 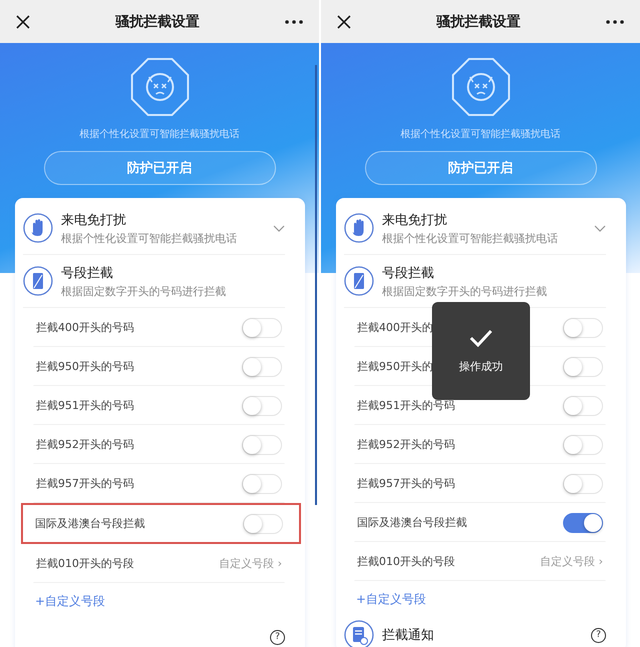 I want to click on row-label: 拦截950开头的, so click(x=395, y=366).